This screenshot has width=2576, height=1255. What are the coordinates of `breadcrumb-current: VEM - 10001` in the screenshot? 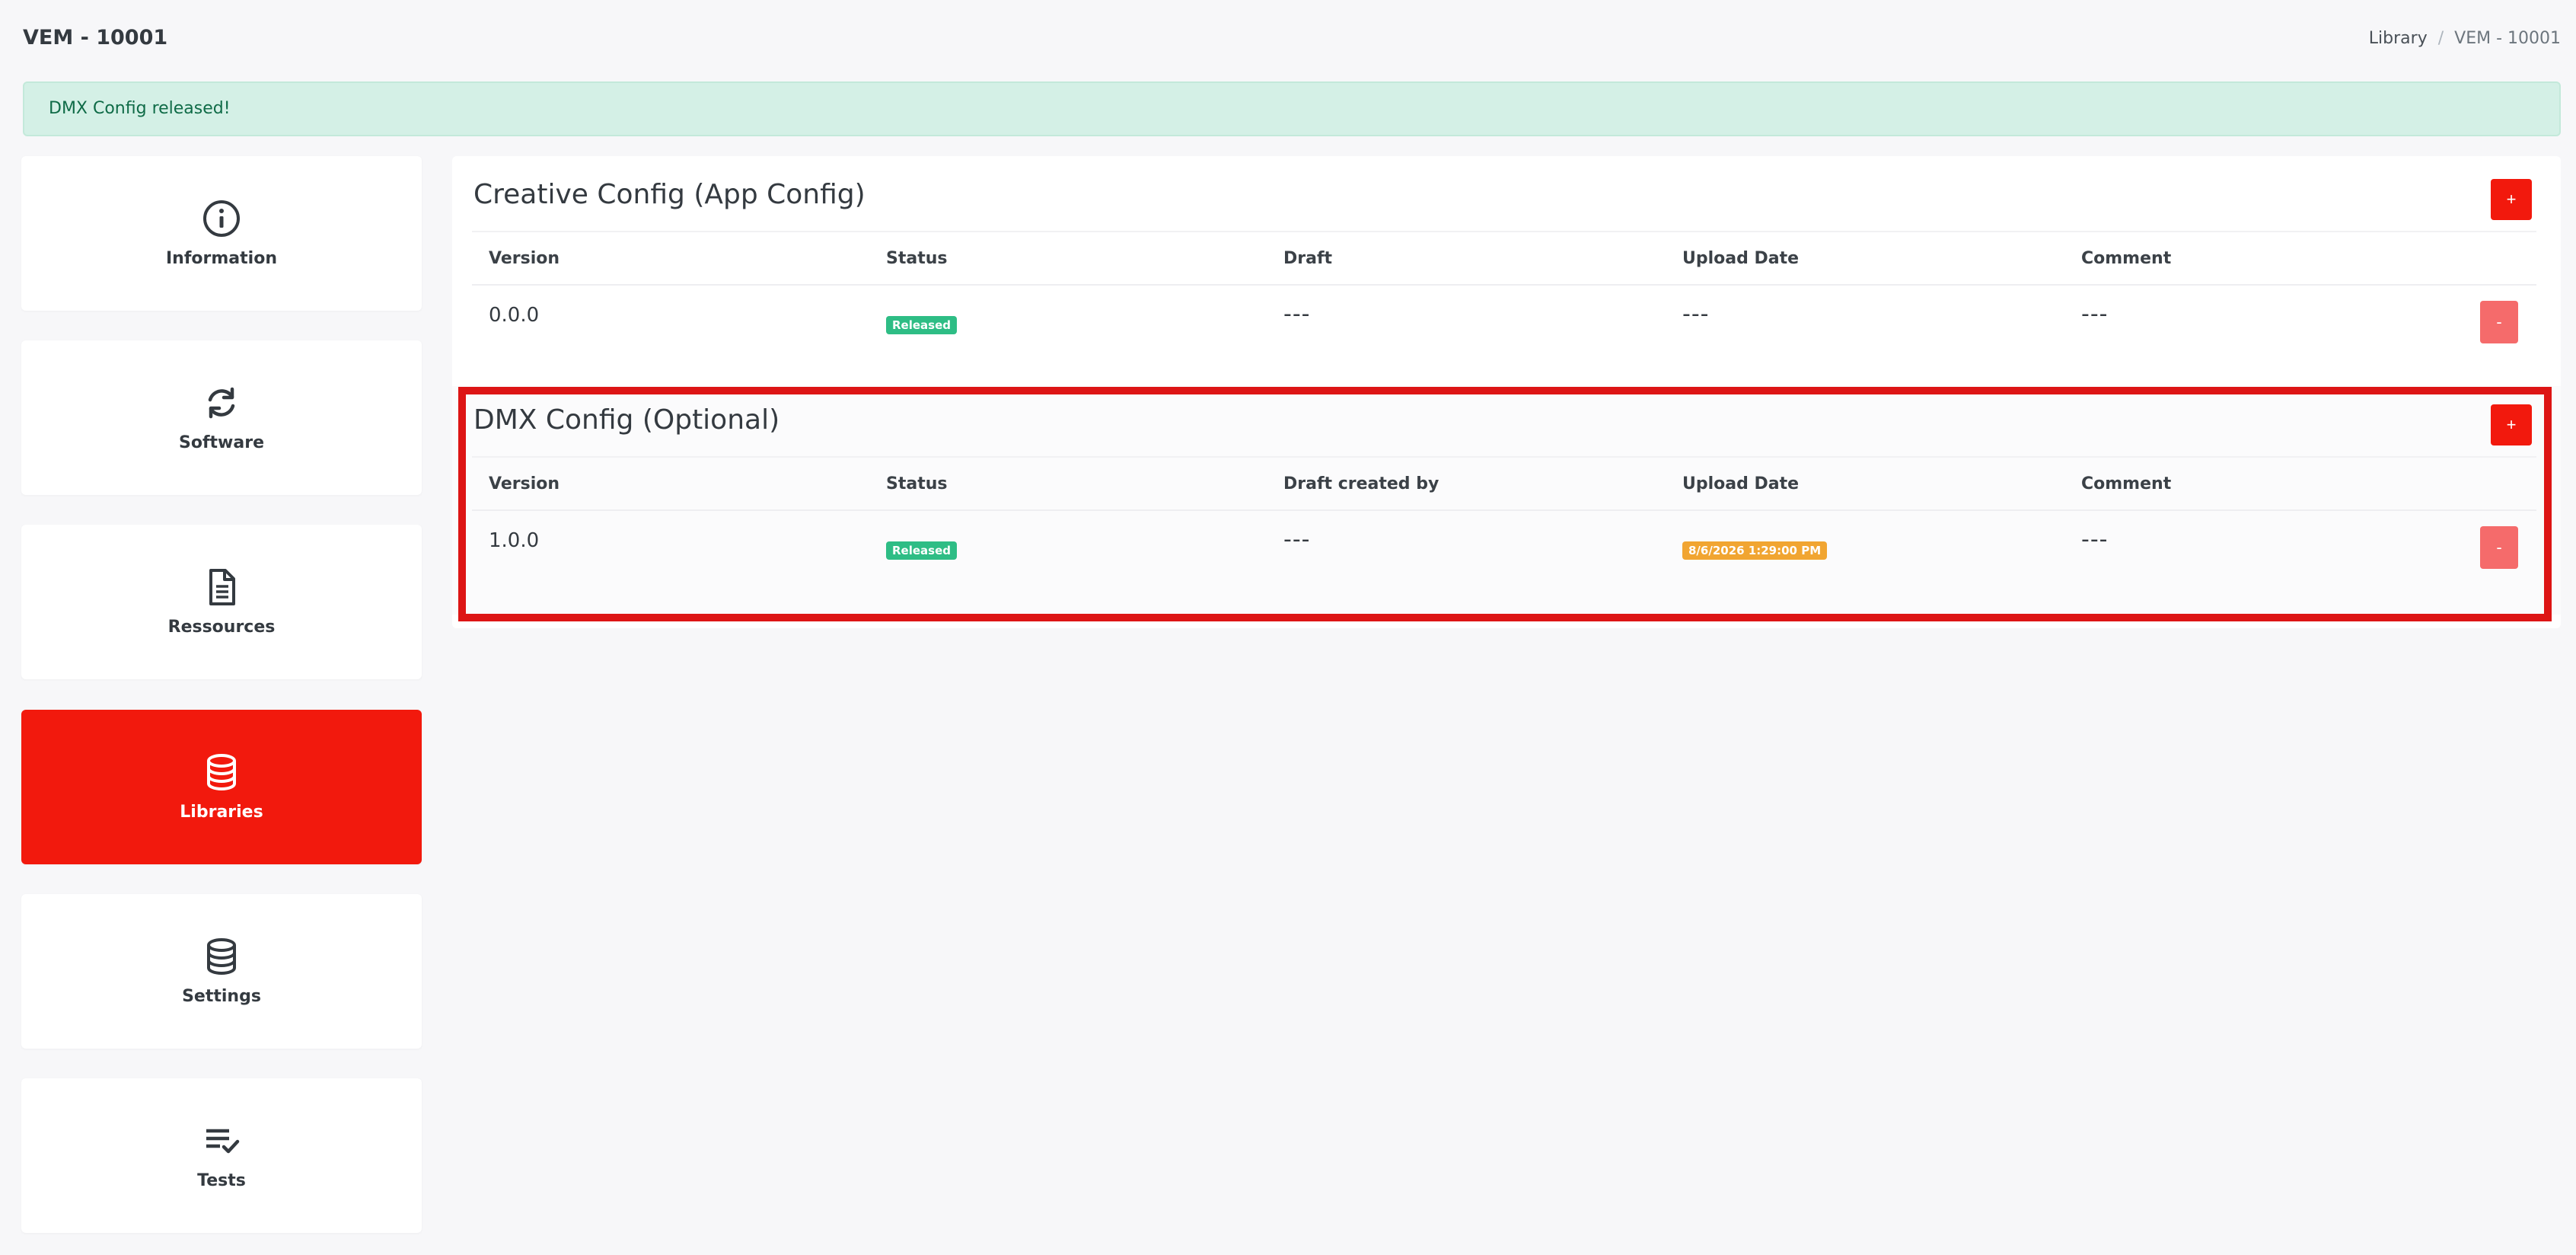 It's located at (2507, 38).